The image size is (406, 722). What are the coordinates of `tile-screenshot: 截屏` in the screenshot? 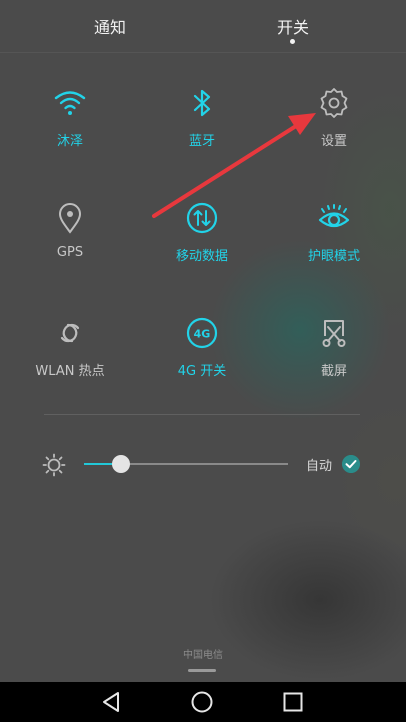 It's located at (334, 347).